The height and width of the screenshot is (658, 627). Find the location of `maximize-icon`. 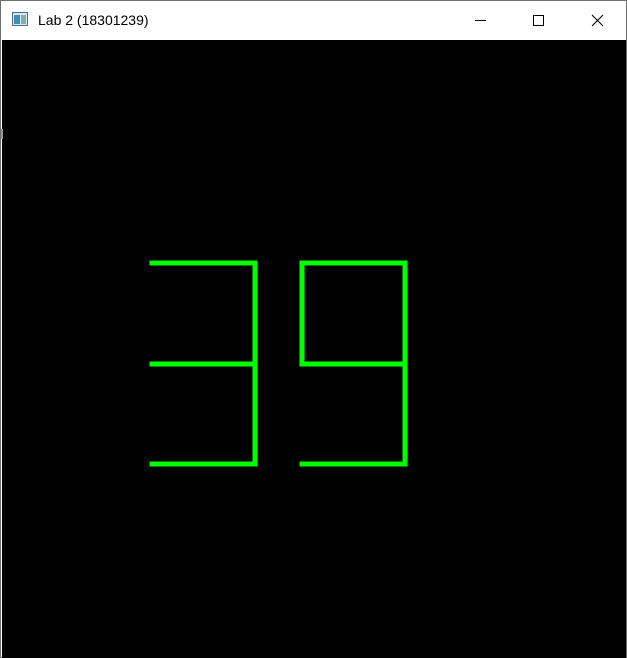

maximize-icon is located at coordinates (538, 20).